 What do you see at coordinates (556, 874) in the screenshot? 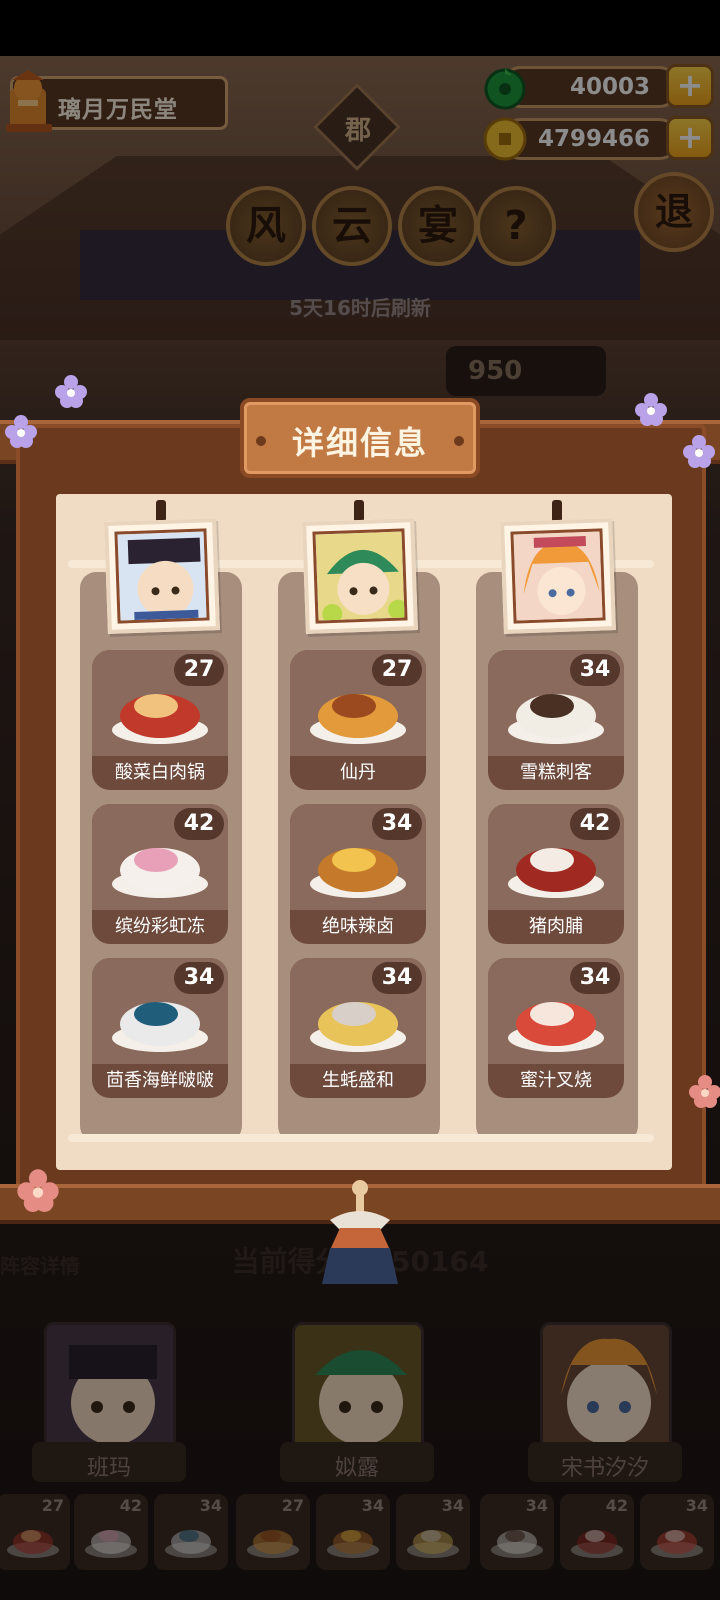
I see `dish-card: 42 猪肉脯` at bounding box center [556, 874].